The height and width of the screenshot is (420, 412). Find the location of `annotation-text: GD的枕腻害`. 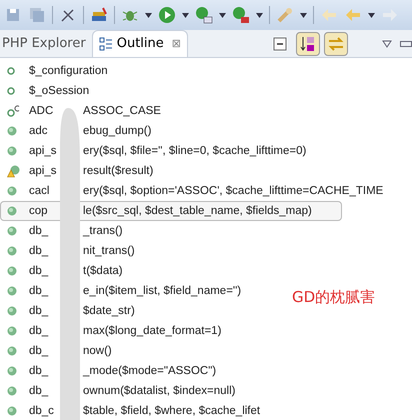

annotation-text: GD的枕腻害 is located at coordinates (334, 297).